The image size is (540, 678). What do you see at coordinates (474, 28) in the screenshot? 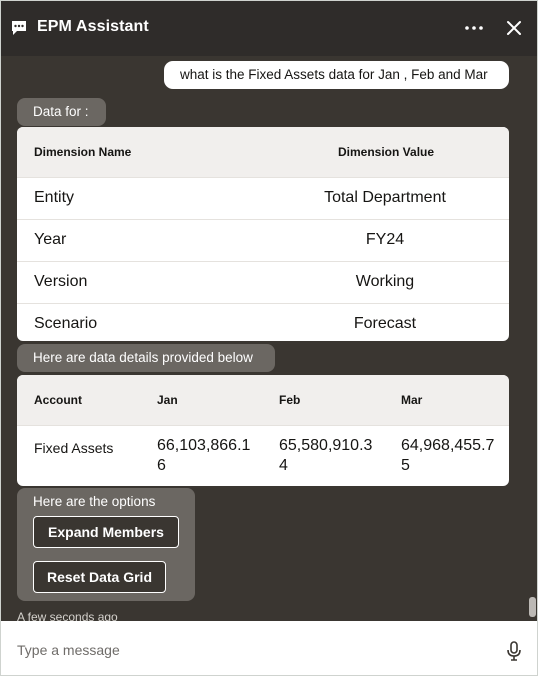
I see `more-icon` at bounding box center [474, 28].